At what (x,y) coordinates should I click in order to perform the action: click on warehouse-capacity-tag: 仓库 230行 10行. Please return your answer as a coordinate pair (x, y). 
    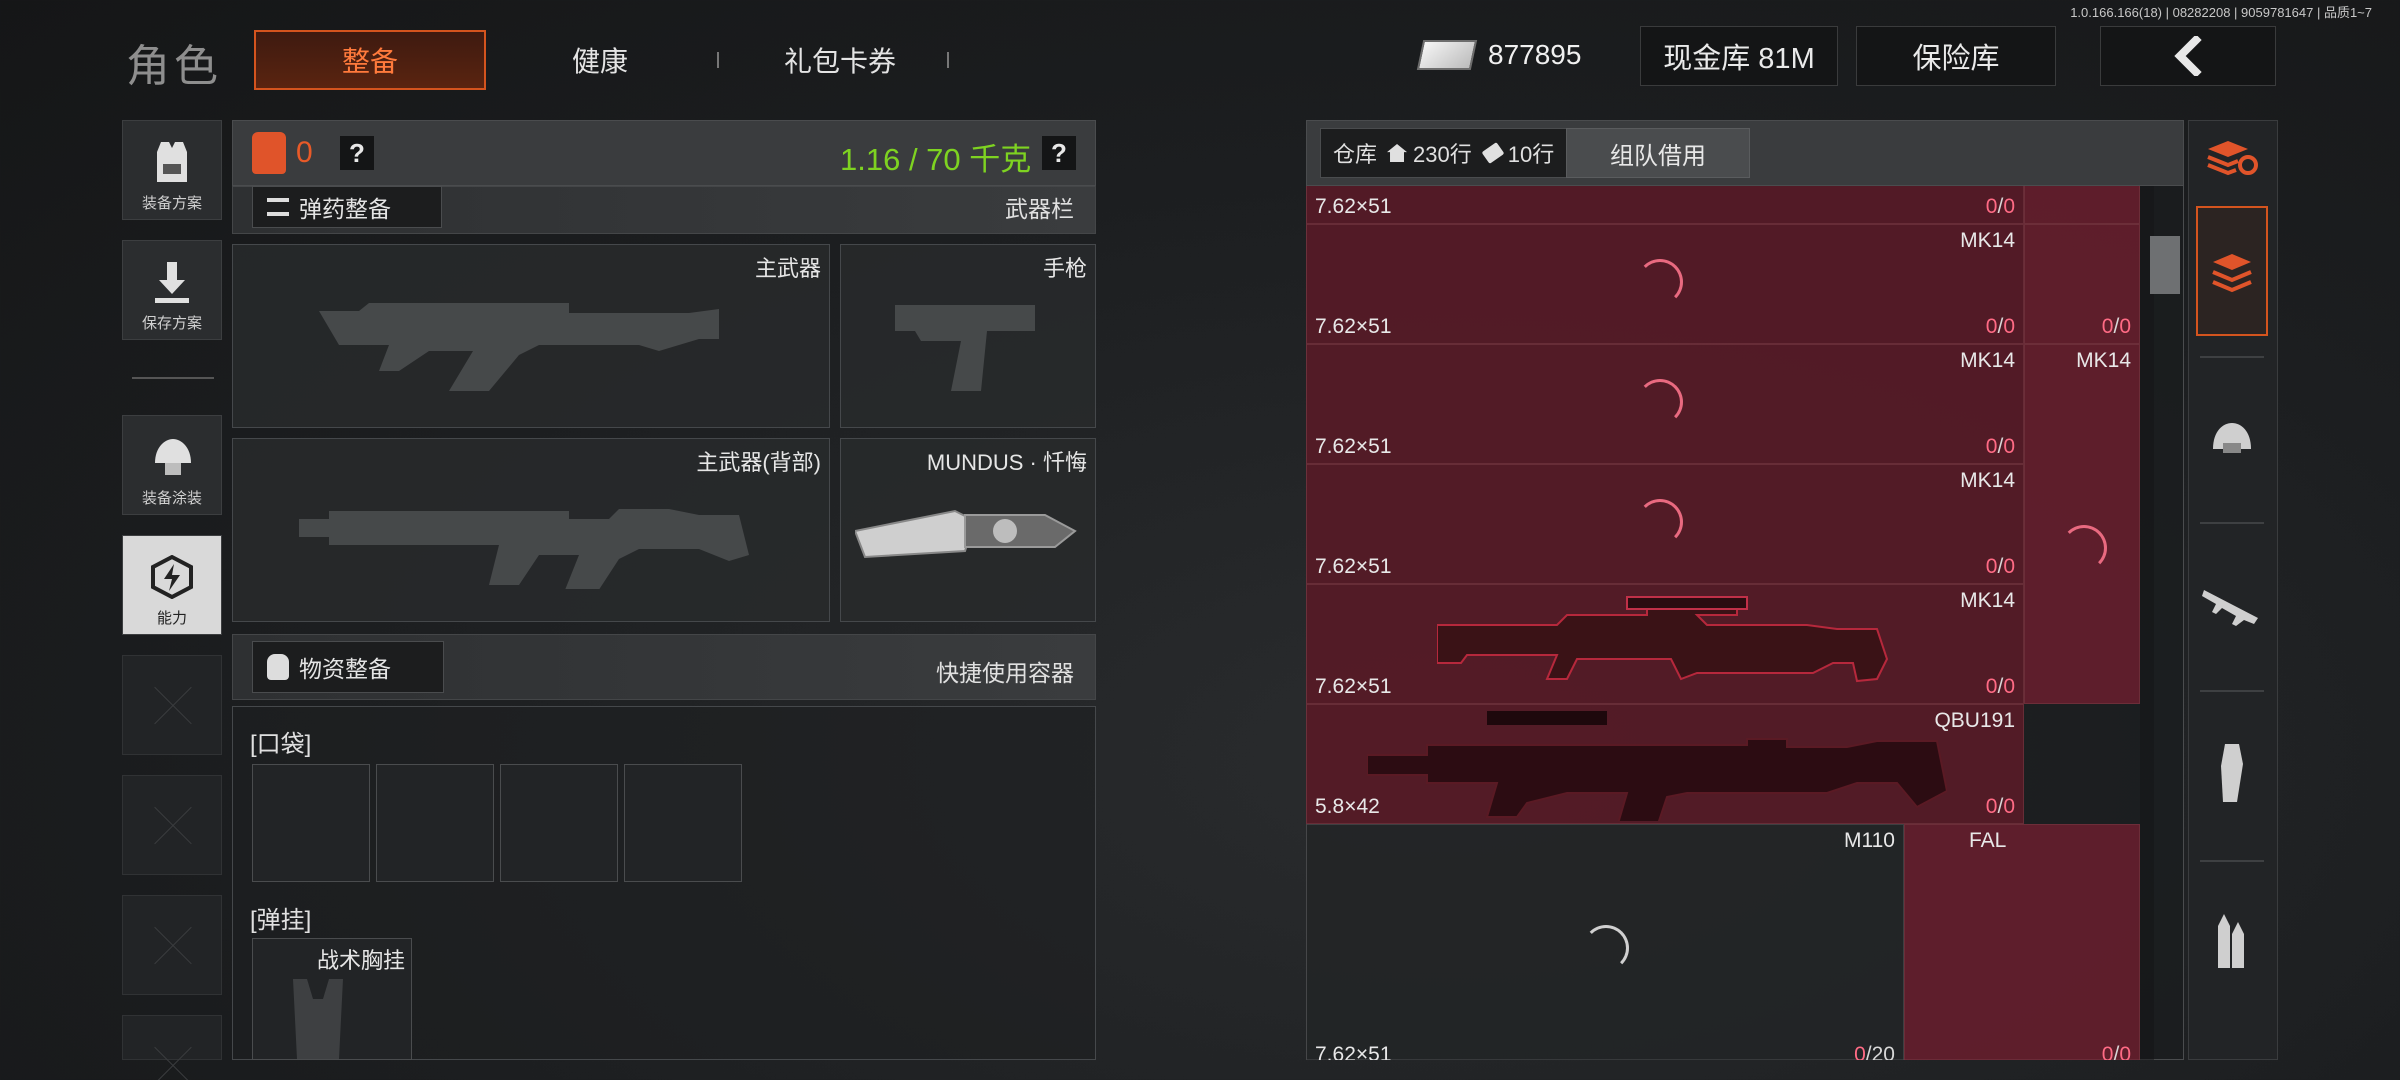
    Looking at the image, I should click on (1444, 153).